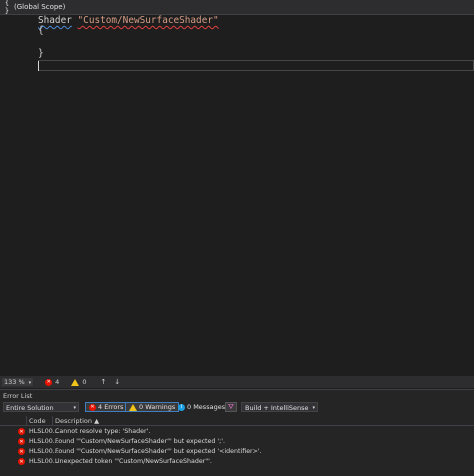 This screenshot has width=474, height=476. I want to click on scope-filter-select: Entire Solution ▾, so click(41, 407).